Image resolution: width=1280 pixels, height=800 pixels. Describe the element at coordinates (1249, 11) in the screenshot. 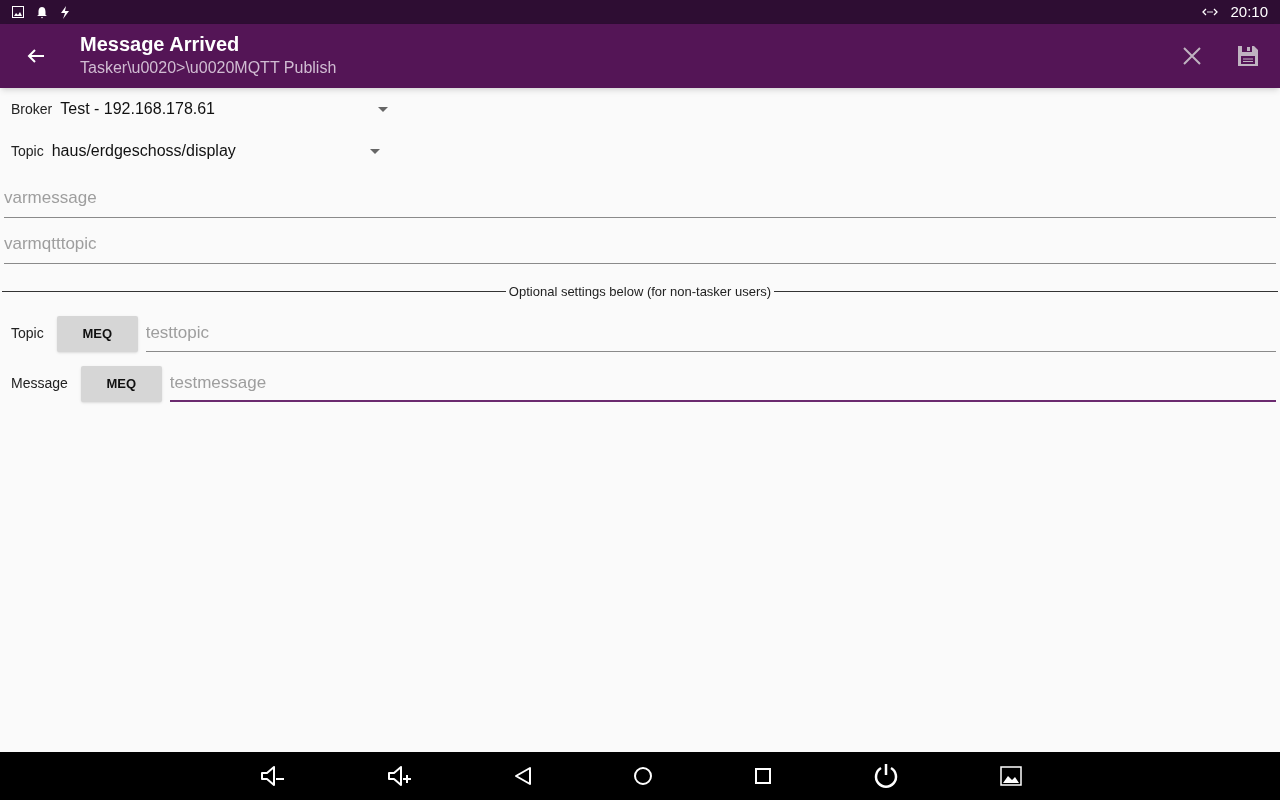

I see `clock-time: 20:10` at that location.